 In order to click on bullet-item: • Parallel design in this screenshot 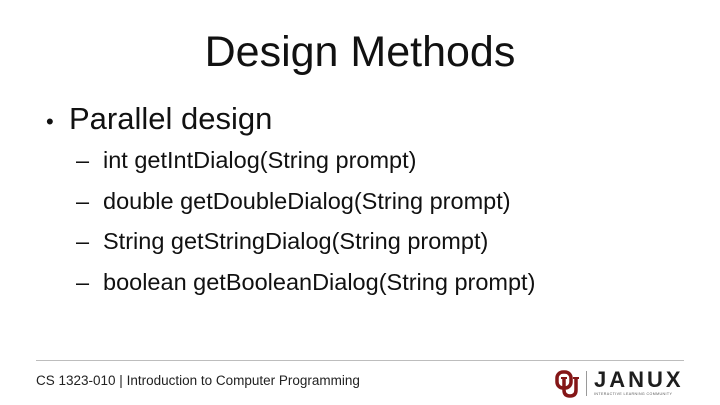, I will do `click(159, 120)`.